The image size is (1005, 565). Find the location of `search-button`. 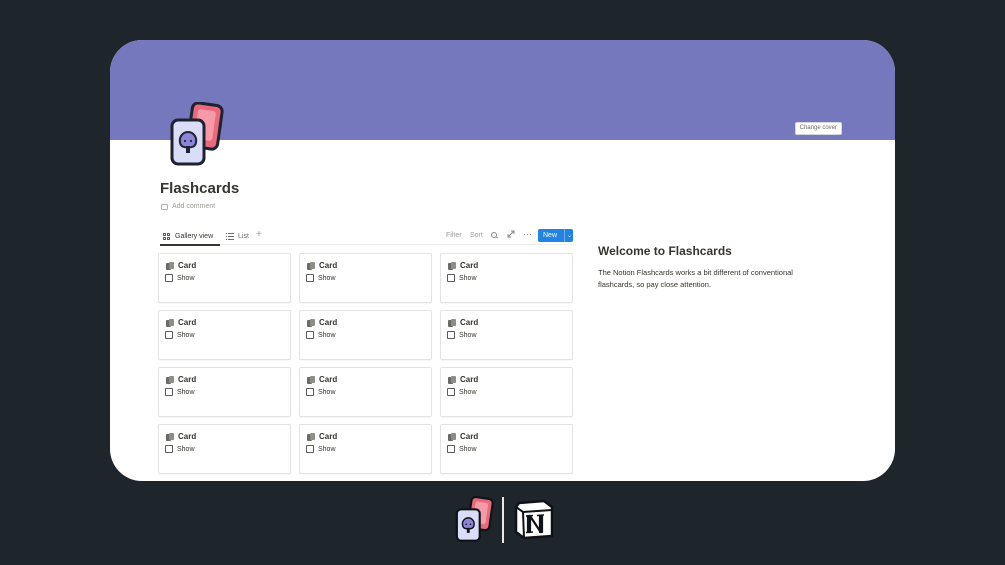

search-button is located at coordinates (494, 235).